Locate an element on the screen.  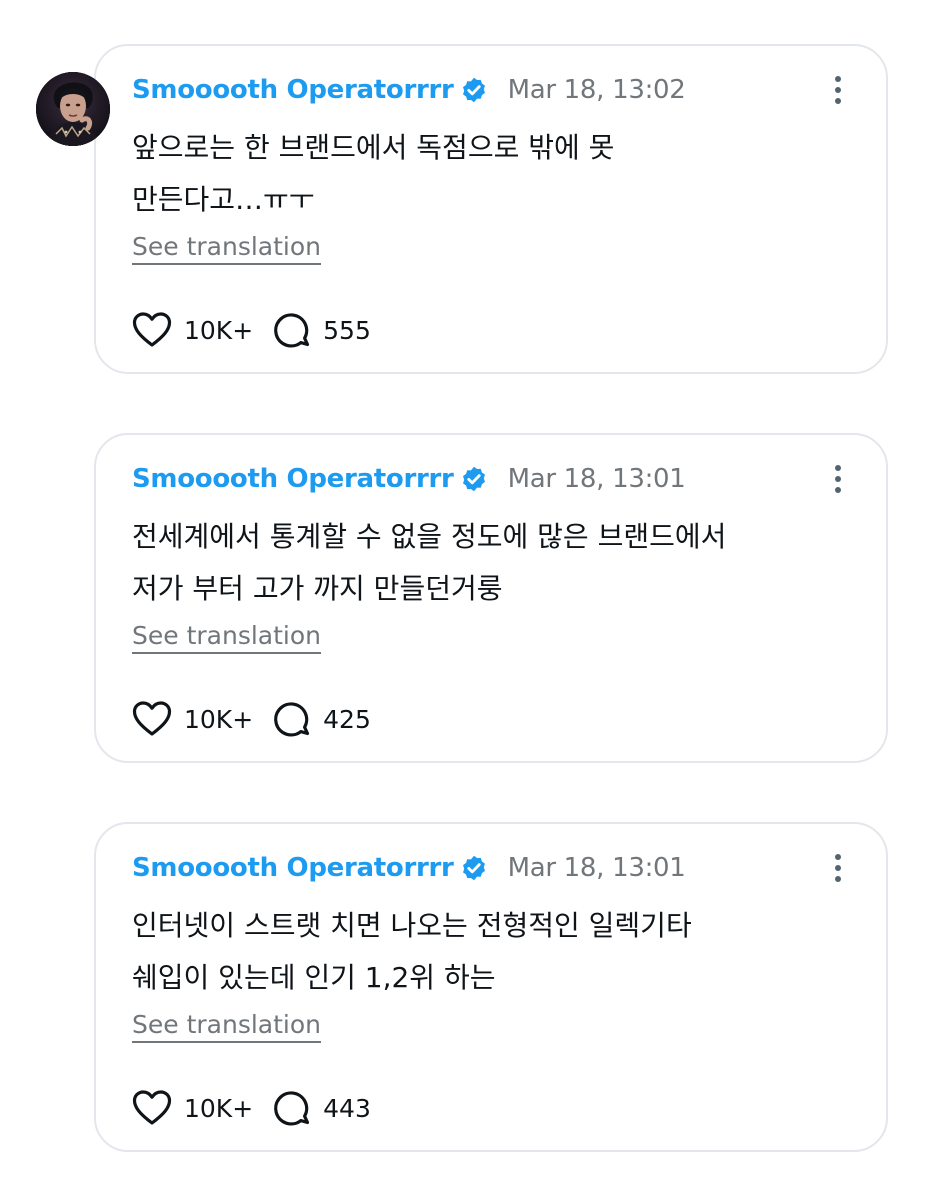
comment-count: 555 is located at coordinates (347, 330).